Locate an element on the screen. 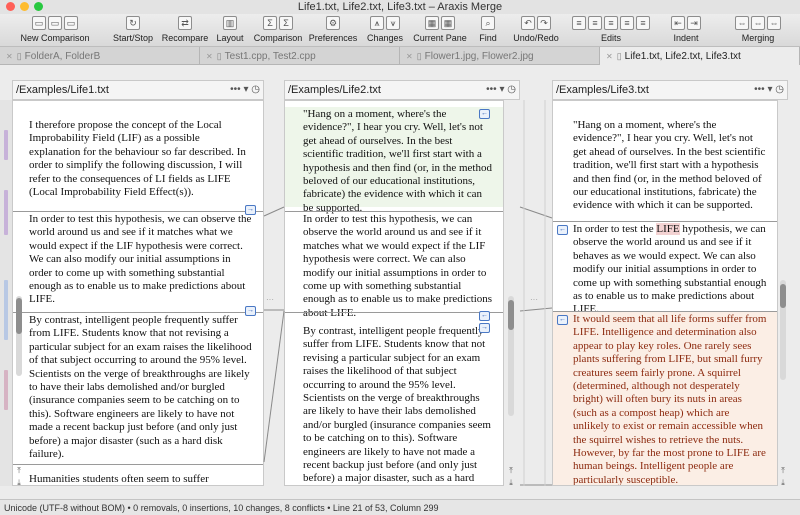 Image resolution: width=800 pixels, height=515 pixels. pane-1-path: /Examples/Life1.txt is located at coordinates (62, 90).